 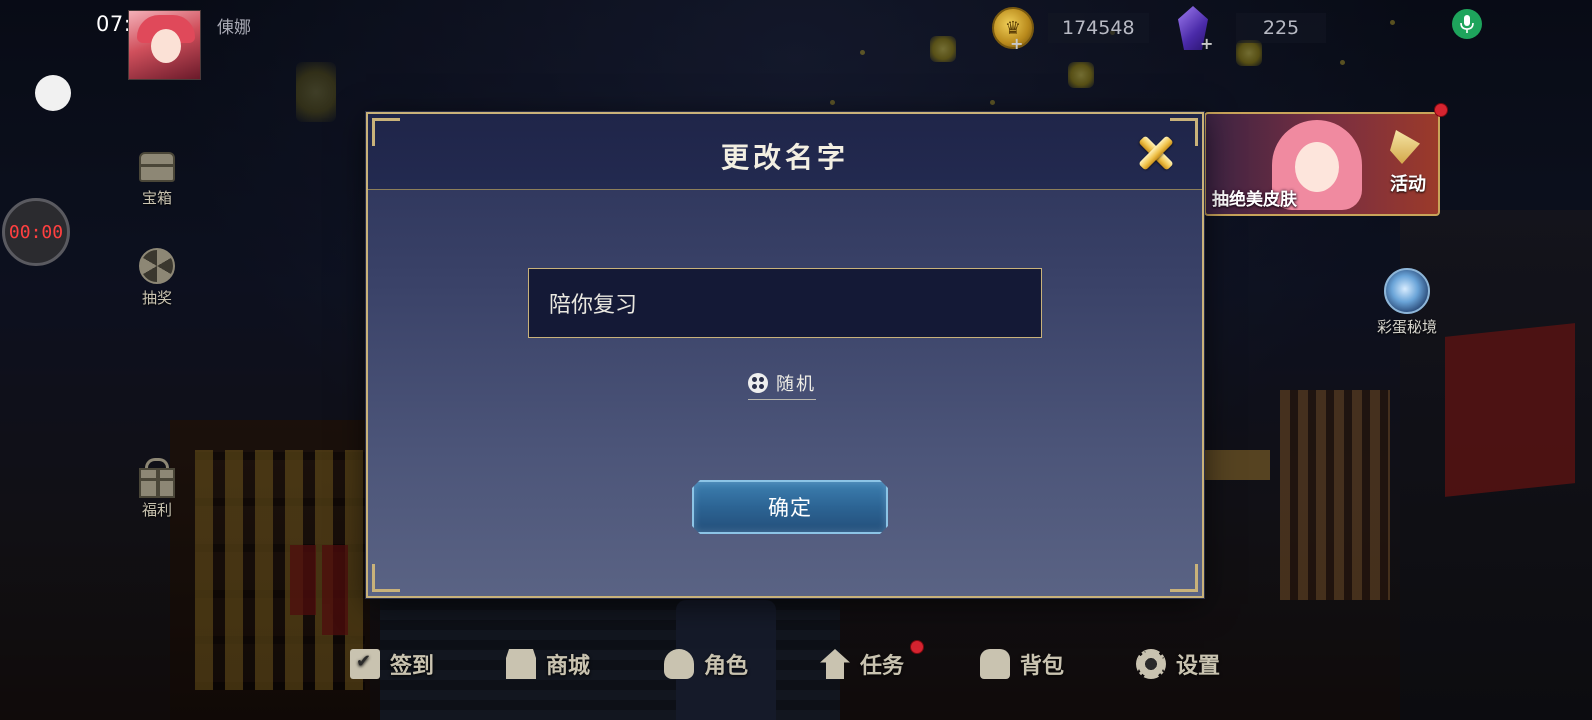 What do you see at coordinates (157, 167) in the screenshot?
I see `chest-icon` at bounding box center [157, 167].